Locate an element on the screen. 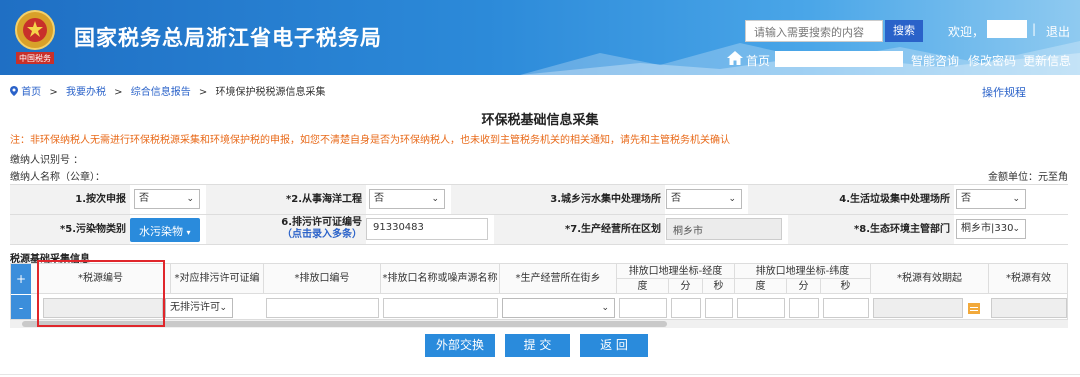 This screenshot has height=377, width=1080. outlet-number-input is located at coordinates (322, 308).